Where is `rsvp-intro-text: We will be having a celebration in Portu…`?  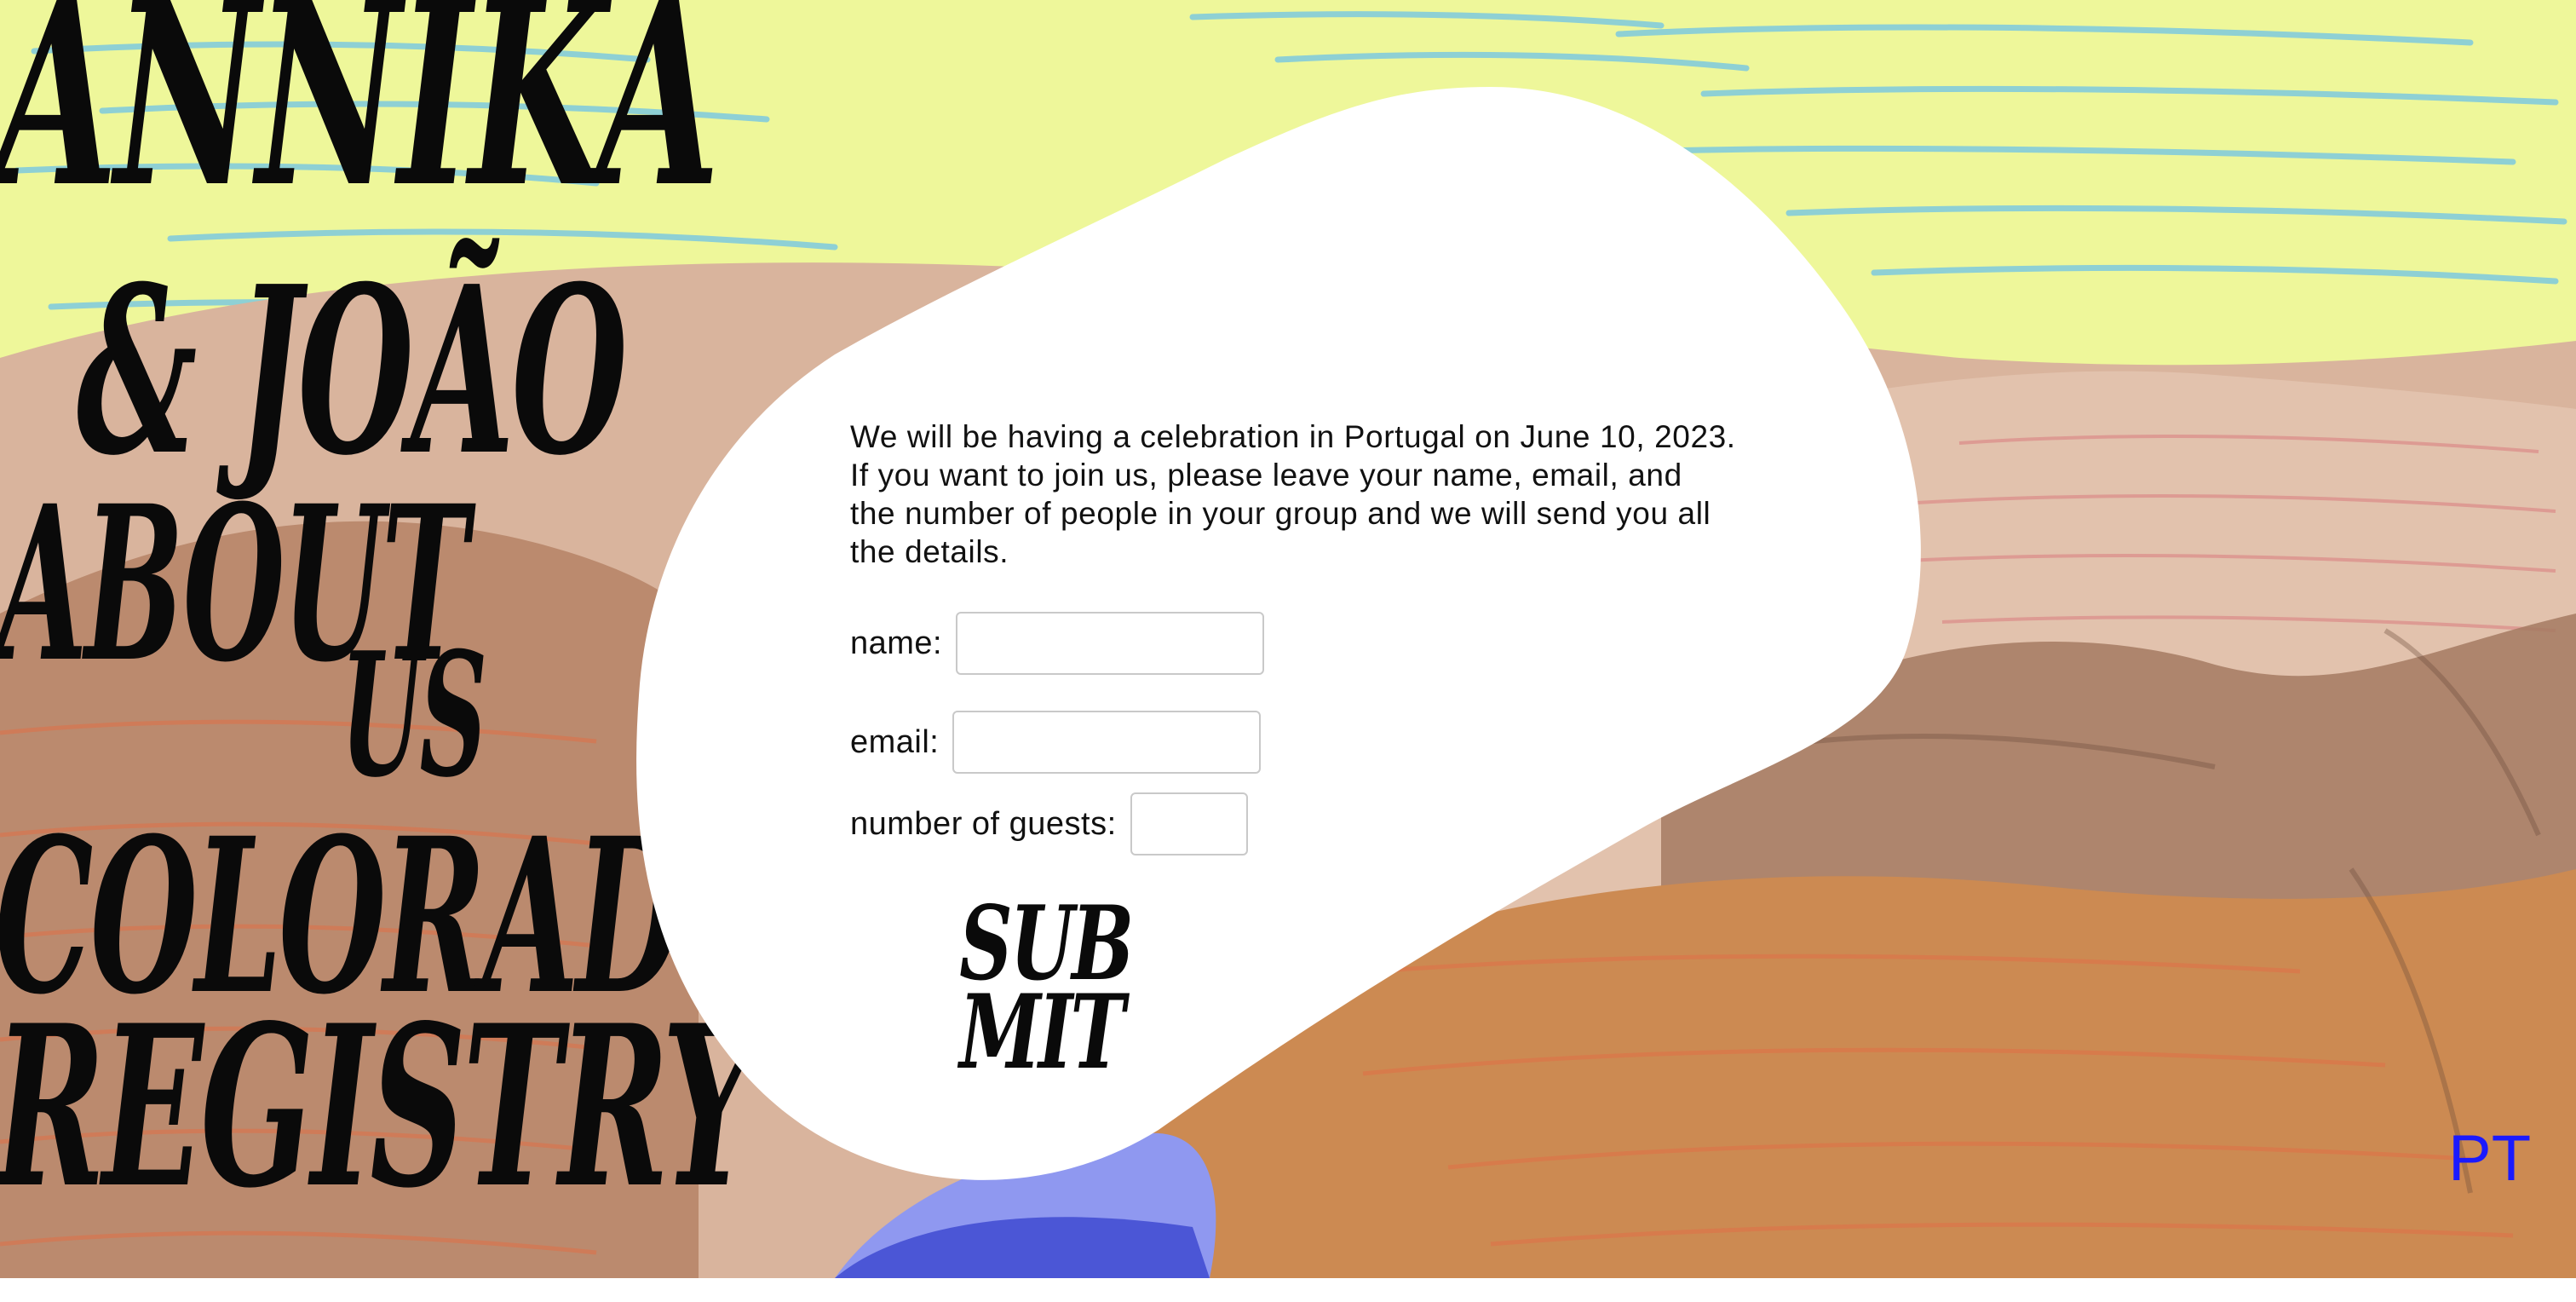 rsvp-intro-text: We will be having a celebration in Portu… is located at coordinates (1293, 494).